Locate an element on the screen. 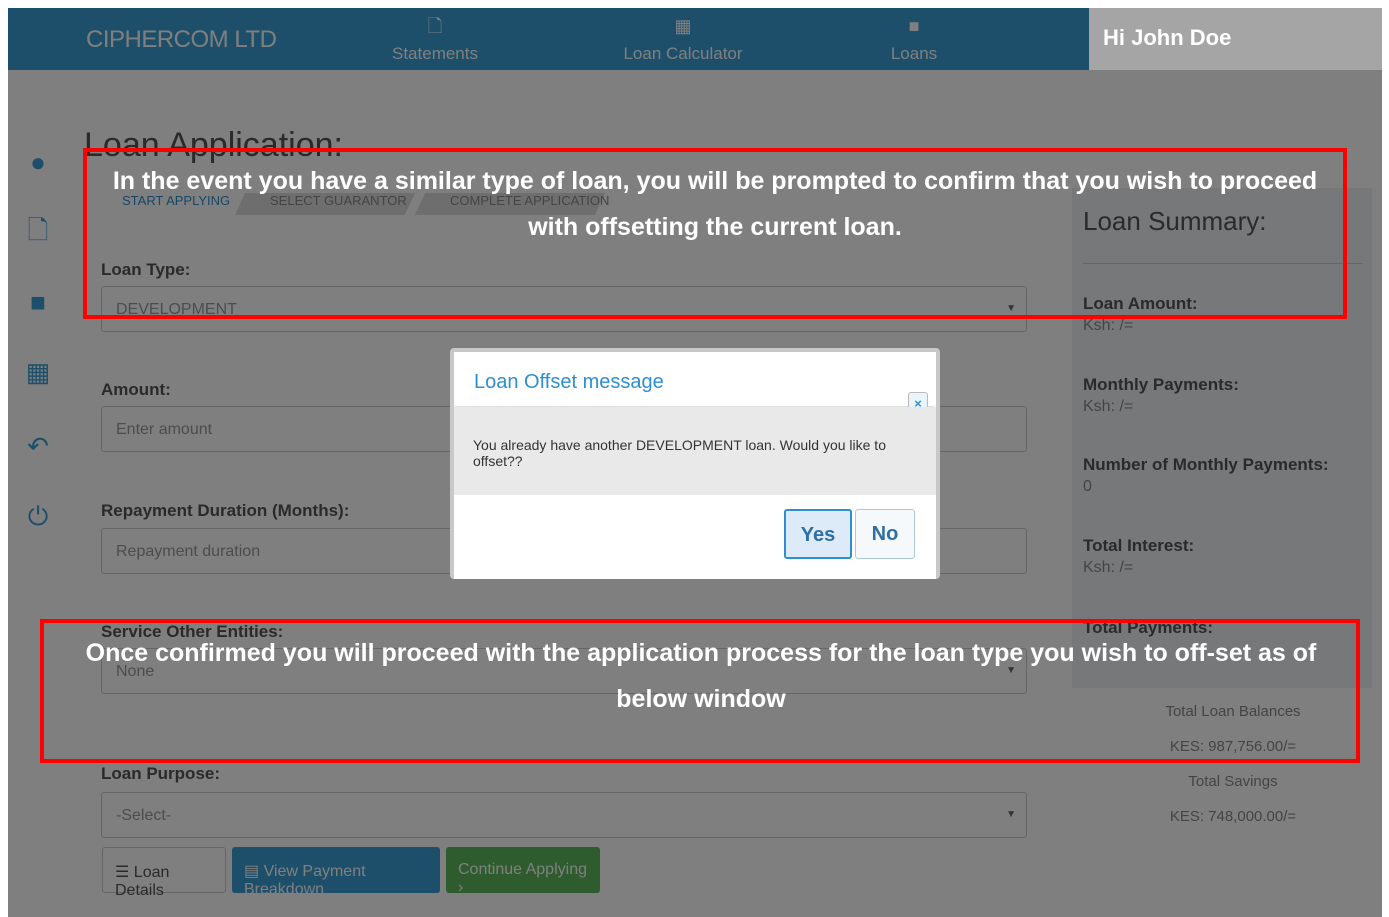  yes-button: Yes is located at coordinates (818, 534).